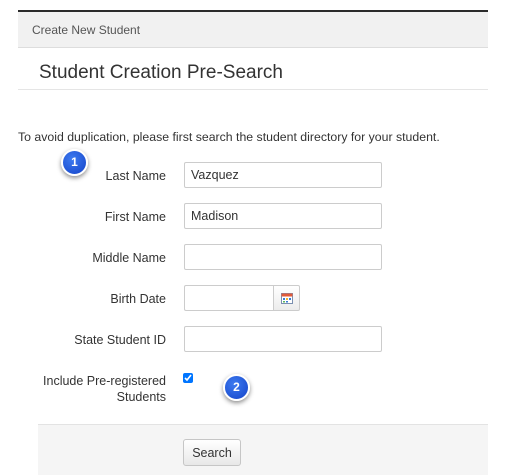 The height and width of the screenshot is (475, 506). What do you see at coordinates (161, 72) in the screenshot?
I see `section-title: Student Creation Pre-Search` at bounding box center [161, 72].